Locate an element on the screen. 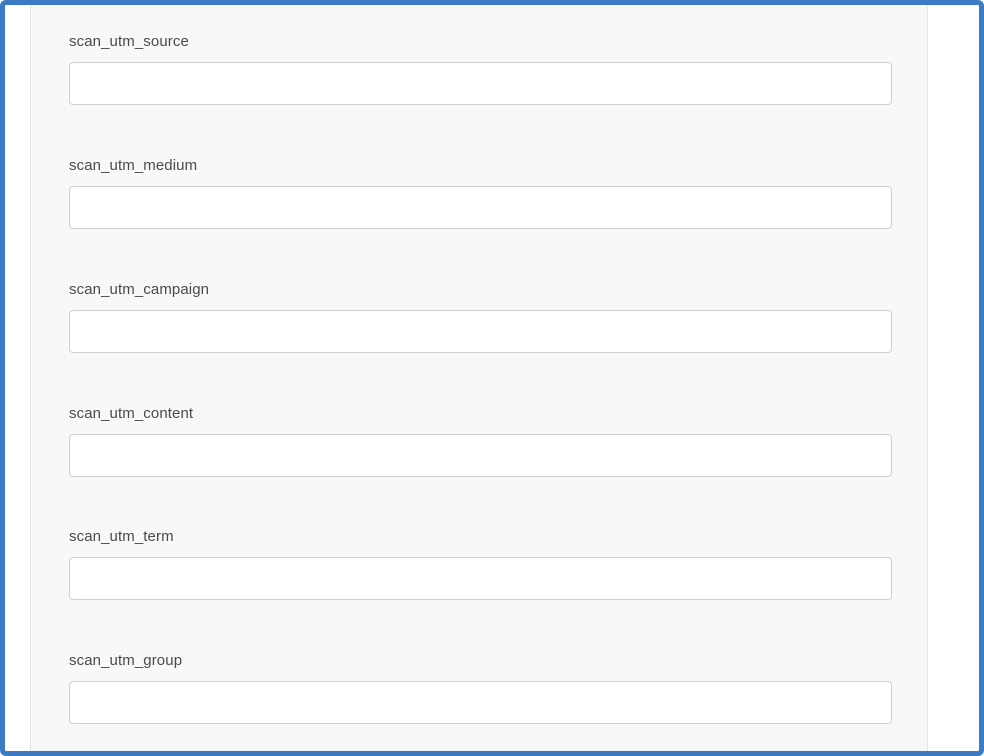 This screenshot has height=756, width=984. field-scan-utm-source: scan_utm_source is located at coordinates (481, 68).